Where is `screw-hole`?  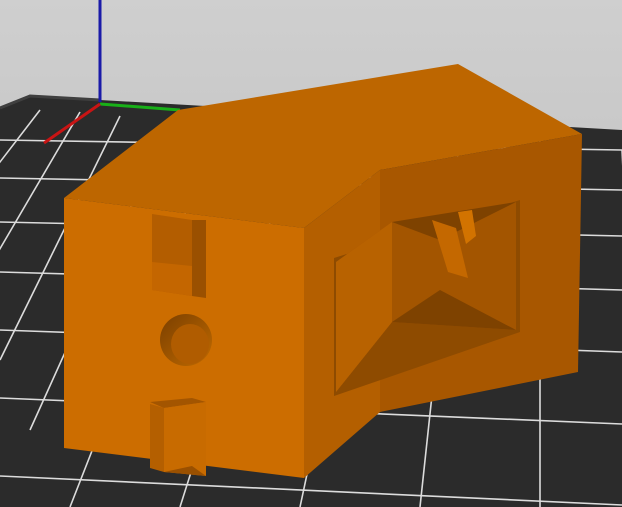
screw-hole is located at coordinates (186, 340).